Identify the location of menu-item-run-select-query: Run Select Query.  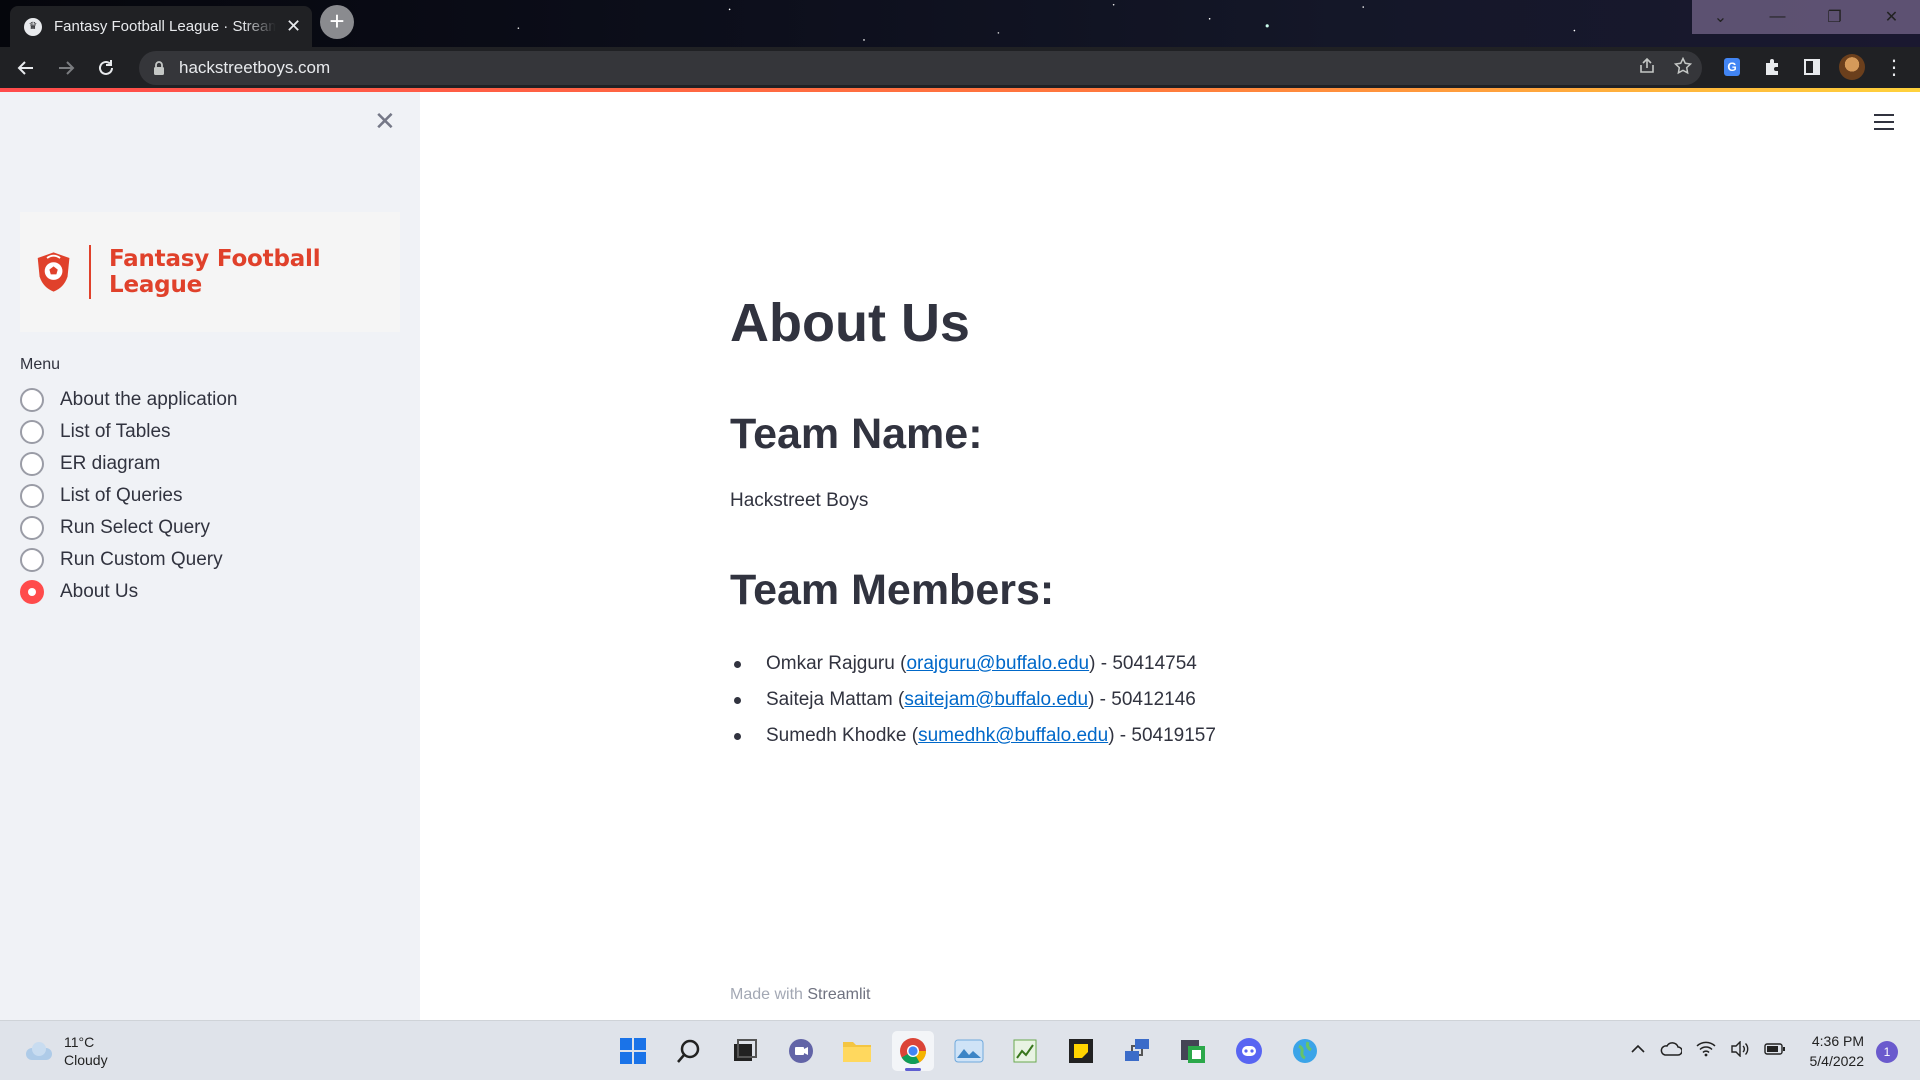
(128, 528).